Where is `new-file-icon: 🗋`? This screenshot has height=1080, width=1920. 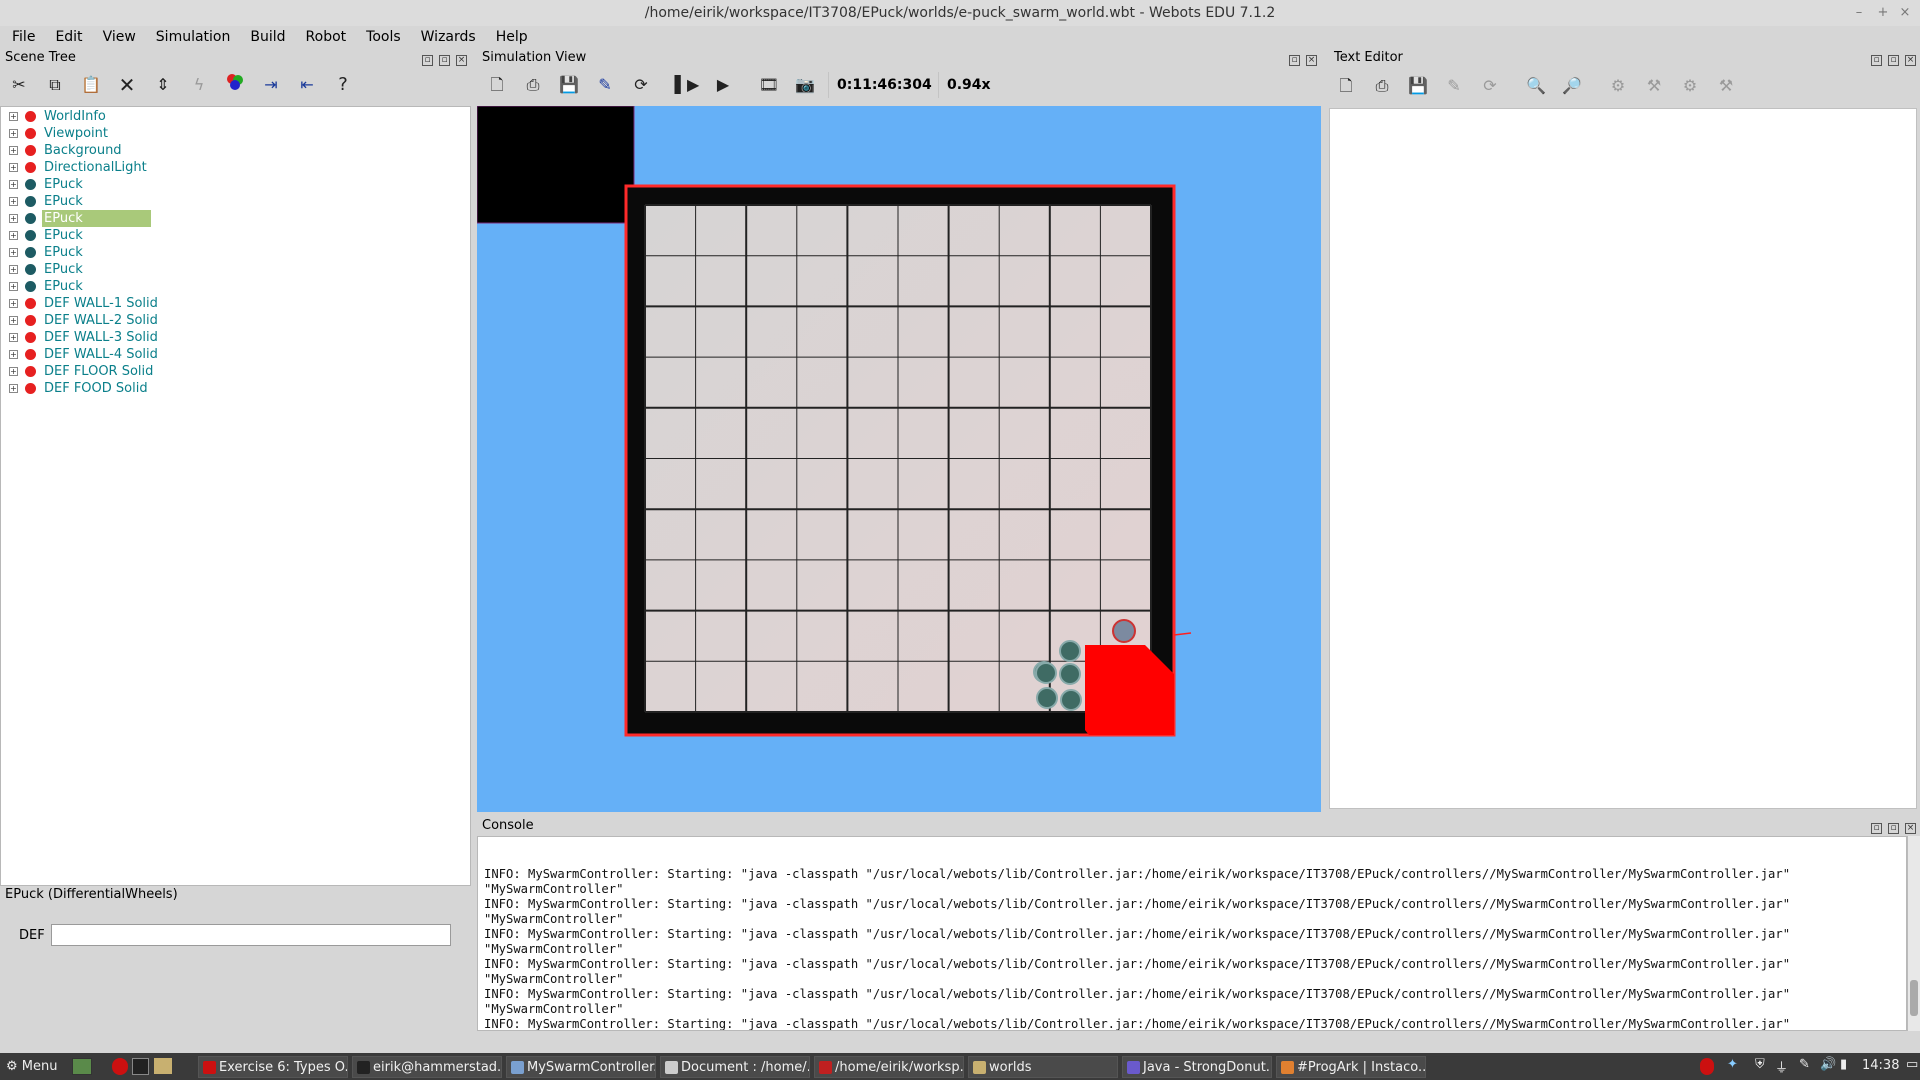
new-file-icon: 🗋 is located at coordinates (1346, 86).